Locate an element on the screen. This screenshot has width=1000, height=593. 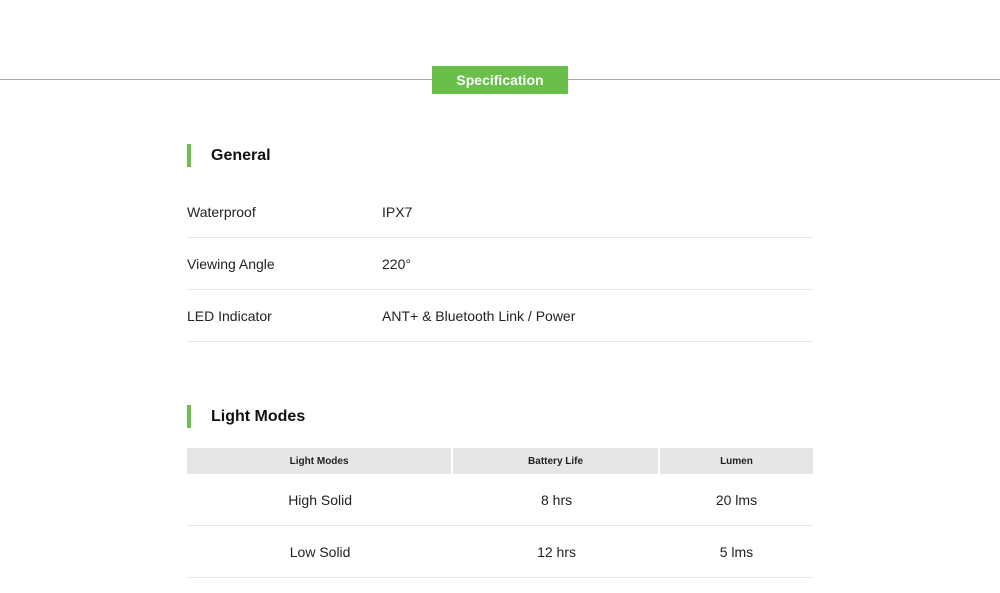
spec-value: IPX7 is located at coordinates (397, 211).